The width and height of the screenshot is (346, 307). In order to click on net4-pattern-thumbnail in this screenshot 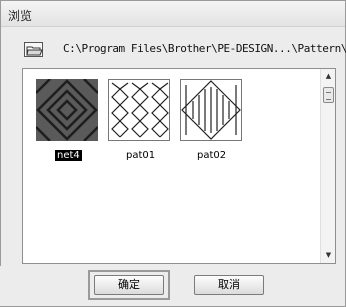, I will do `click(67, 110)`.